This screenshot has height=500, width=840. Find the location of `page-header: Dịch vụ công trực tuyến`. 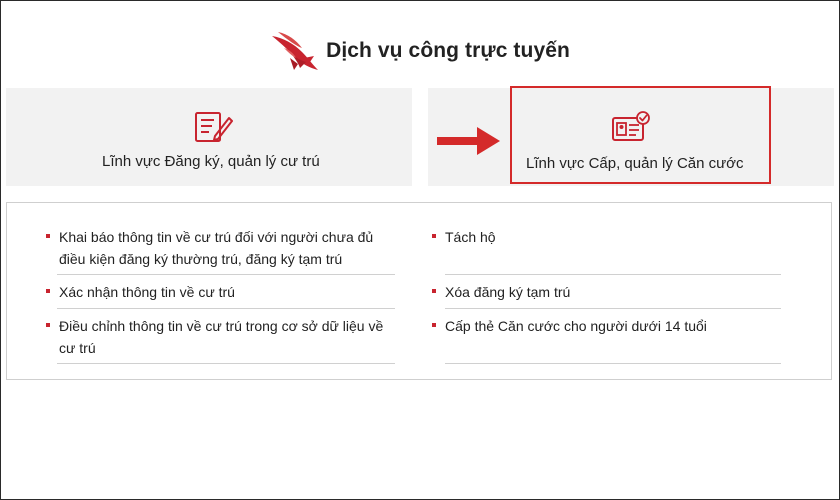

page-header: Dịch vụ công trực tuyến is located at coordinates (420, 51).